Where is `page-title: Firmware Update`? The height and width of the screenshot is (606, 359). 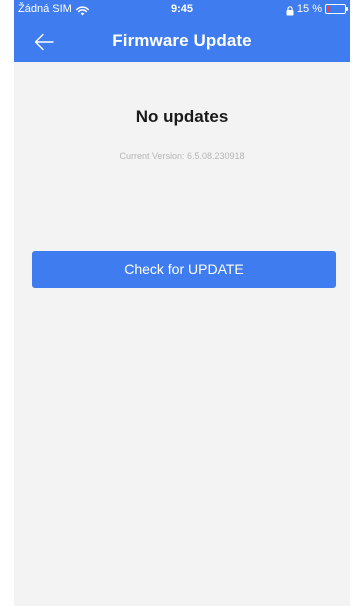
page-title: Firmware Update is located at coordinates (182, 40).